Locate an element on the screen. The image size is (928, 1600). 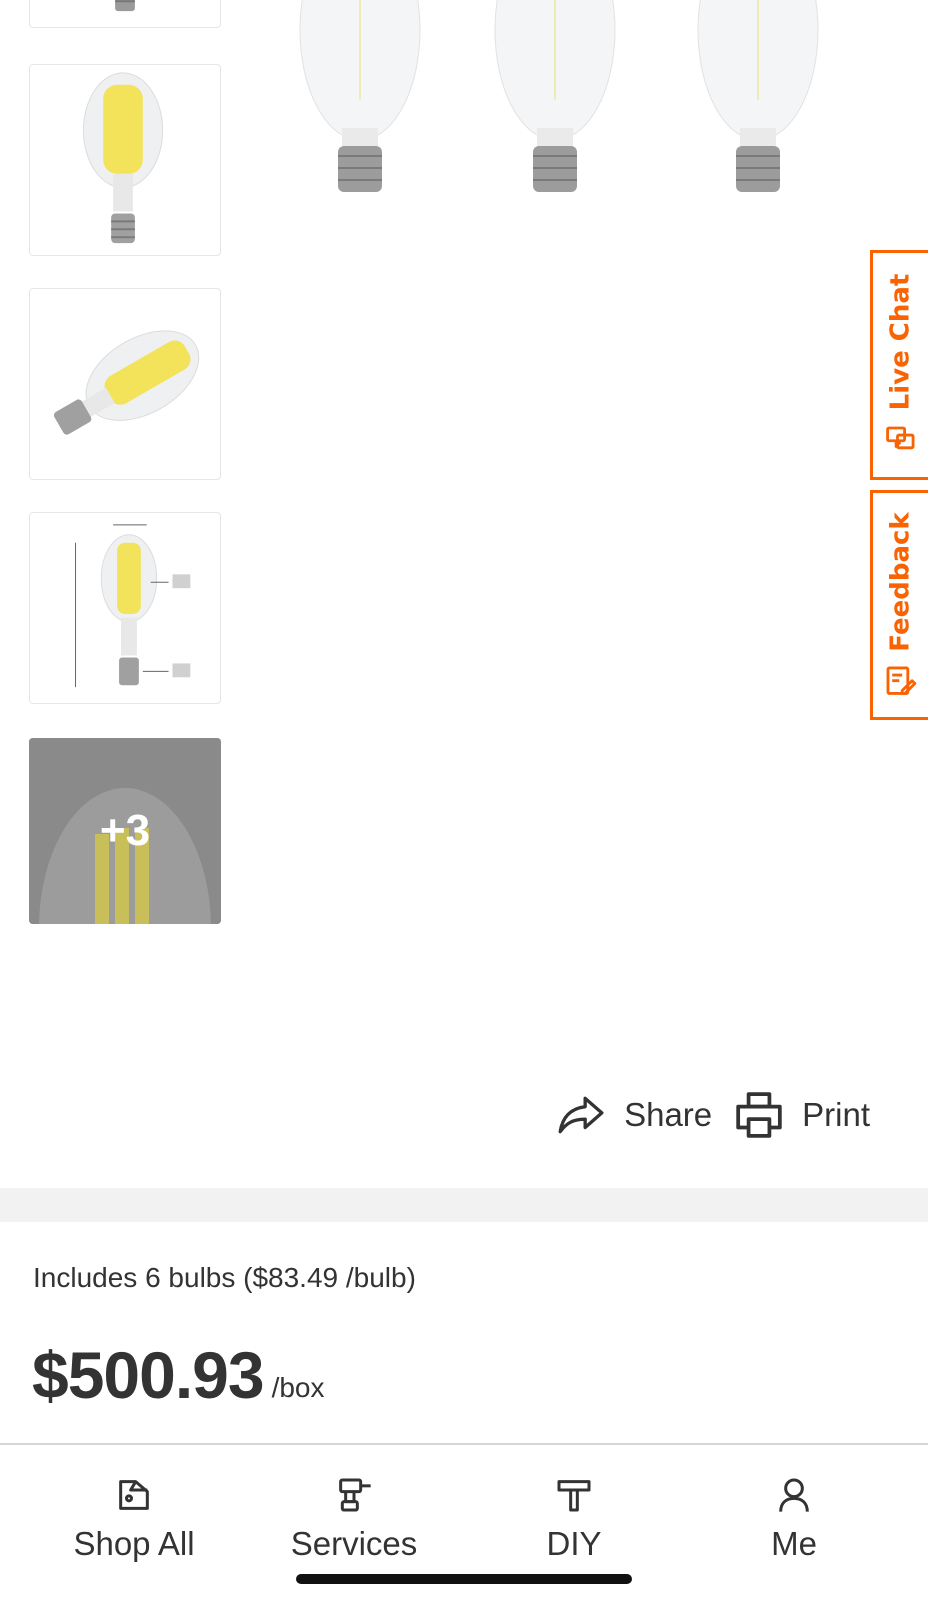
live-chat-tab: Live Chat is located at coordinates (899, 365).